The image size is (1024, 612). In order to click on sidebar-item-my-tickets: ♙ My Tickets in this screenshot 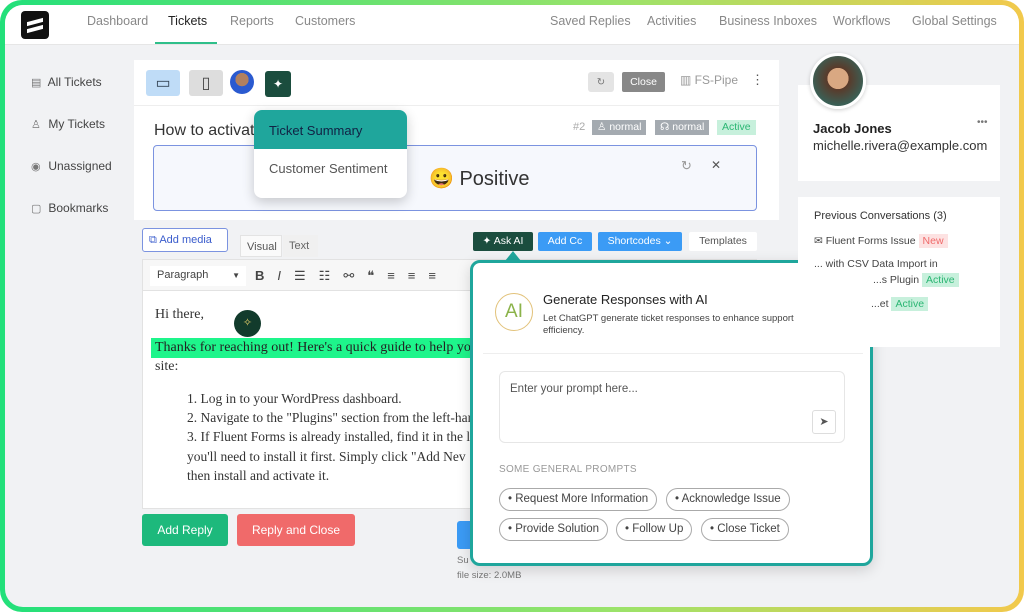, I will do `click(68, 124)`.